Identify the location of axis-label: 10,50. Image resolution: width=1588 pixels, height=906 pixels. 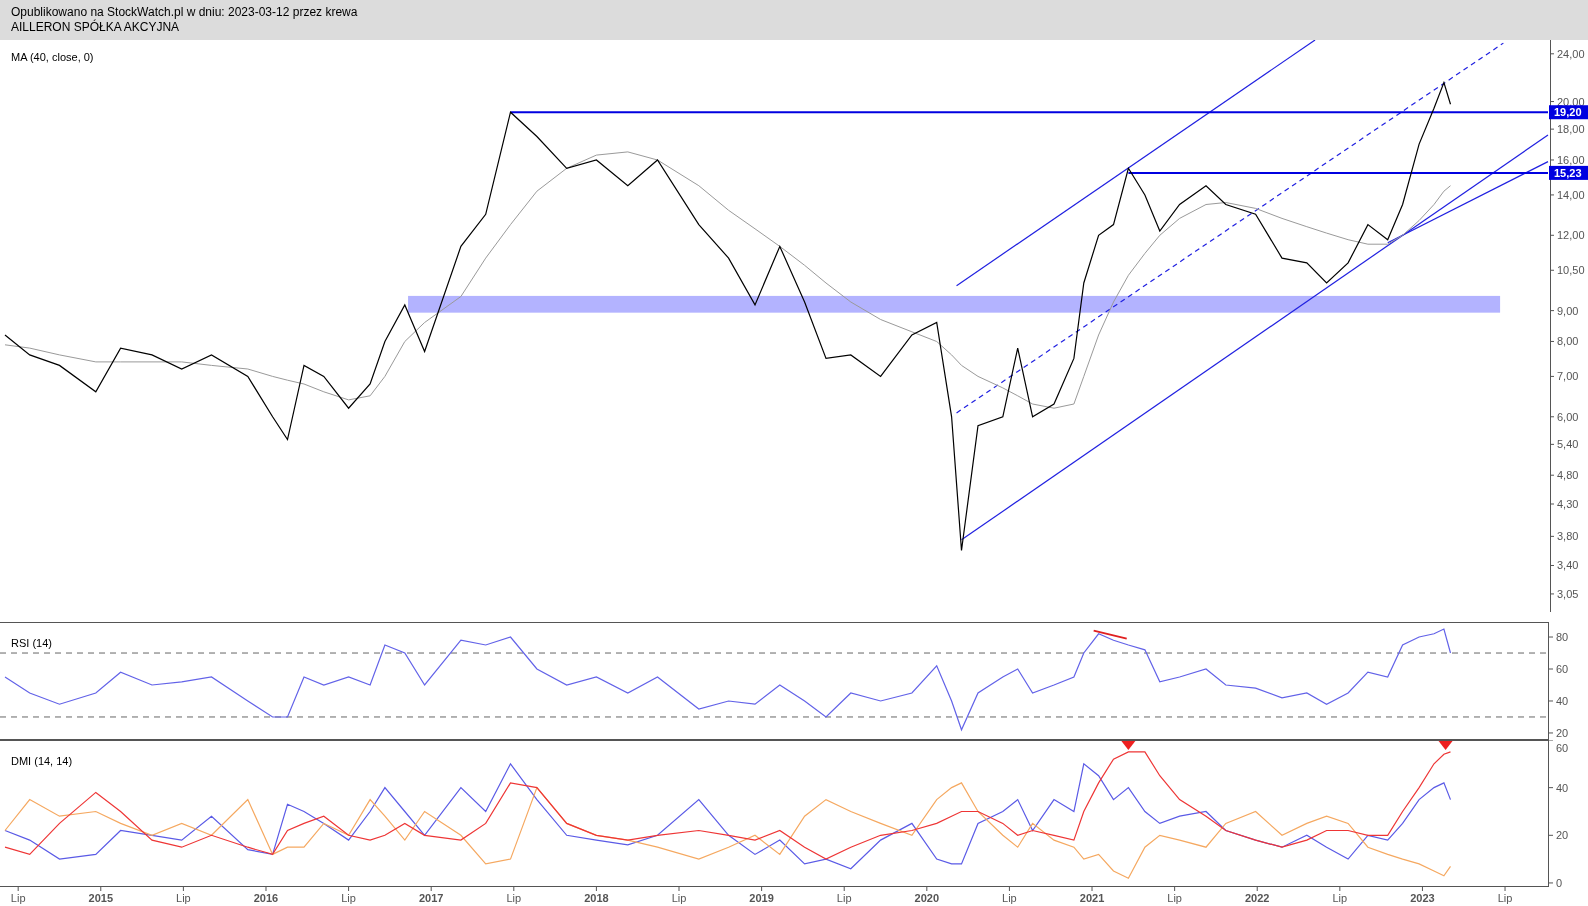
(1571, 270).